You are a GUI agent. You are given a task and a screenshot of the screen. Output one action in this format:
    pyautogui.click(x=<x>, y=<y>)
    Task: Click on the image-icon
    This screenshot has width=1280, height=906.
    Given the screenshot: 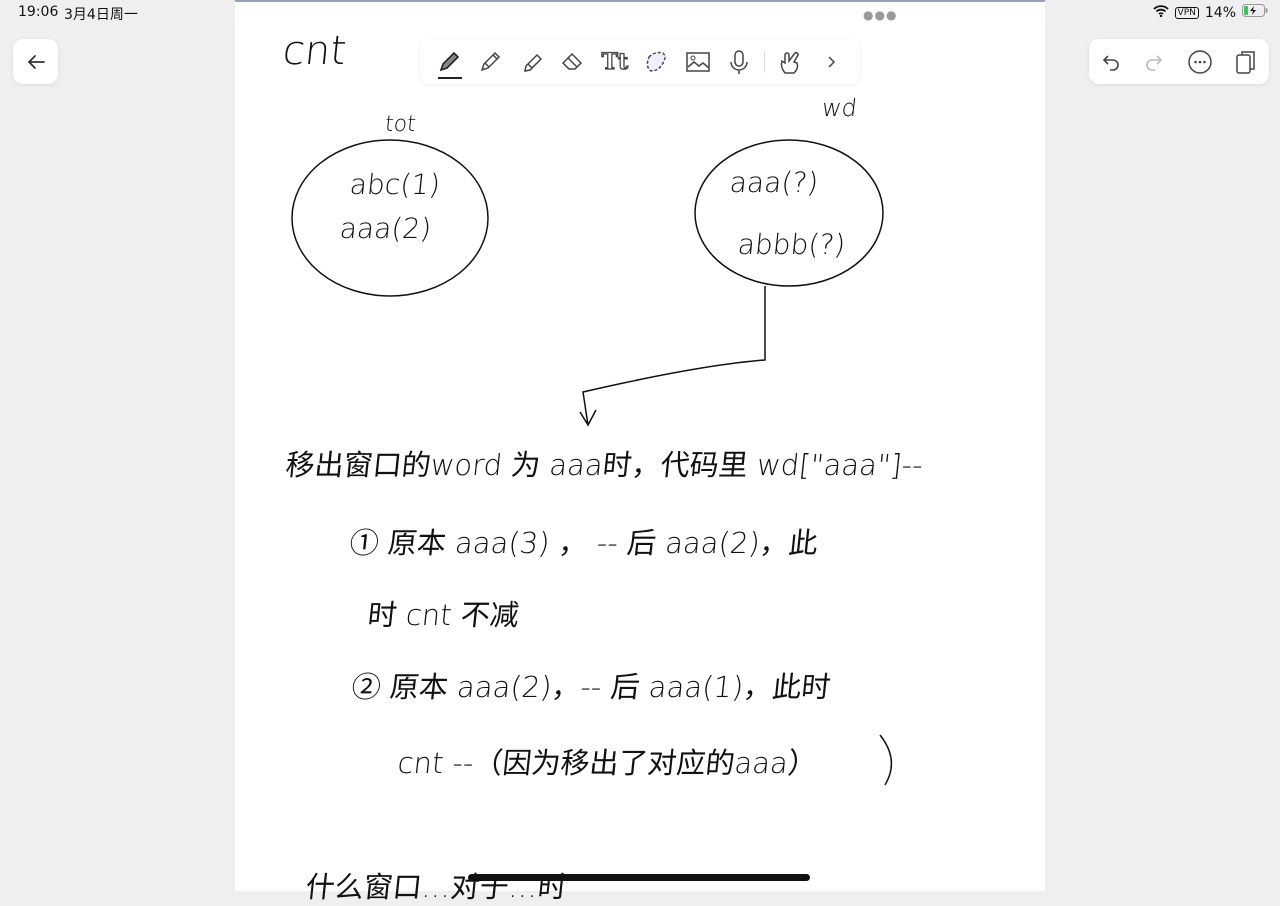 What is the action you would take?
    pyautogui.click(x=698, y=61)
    